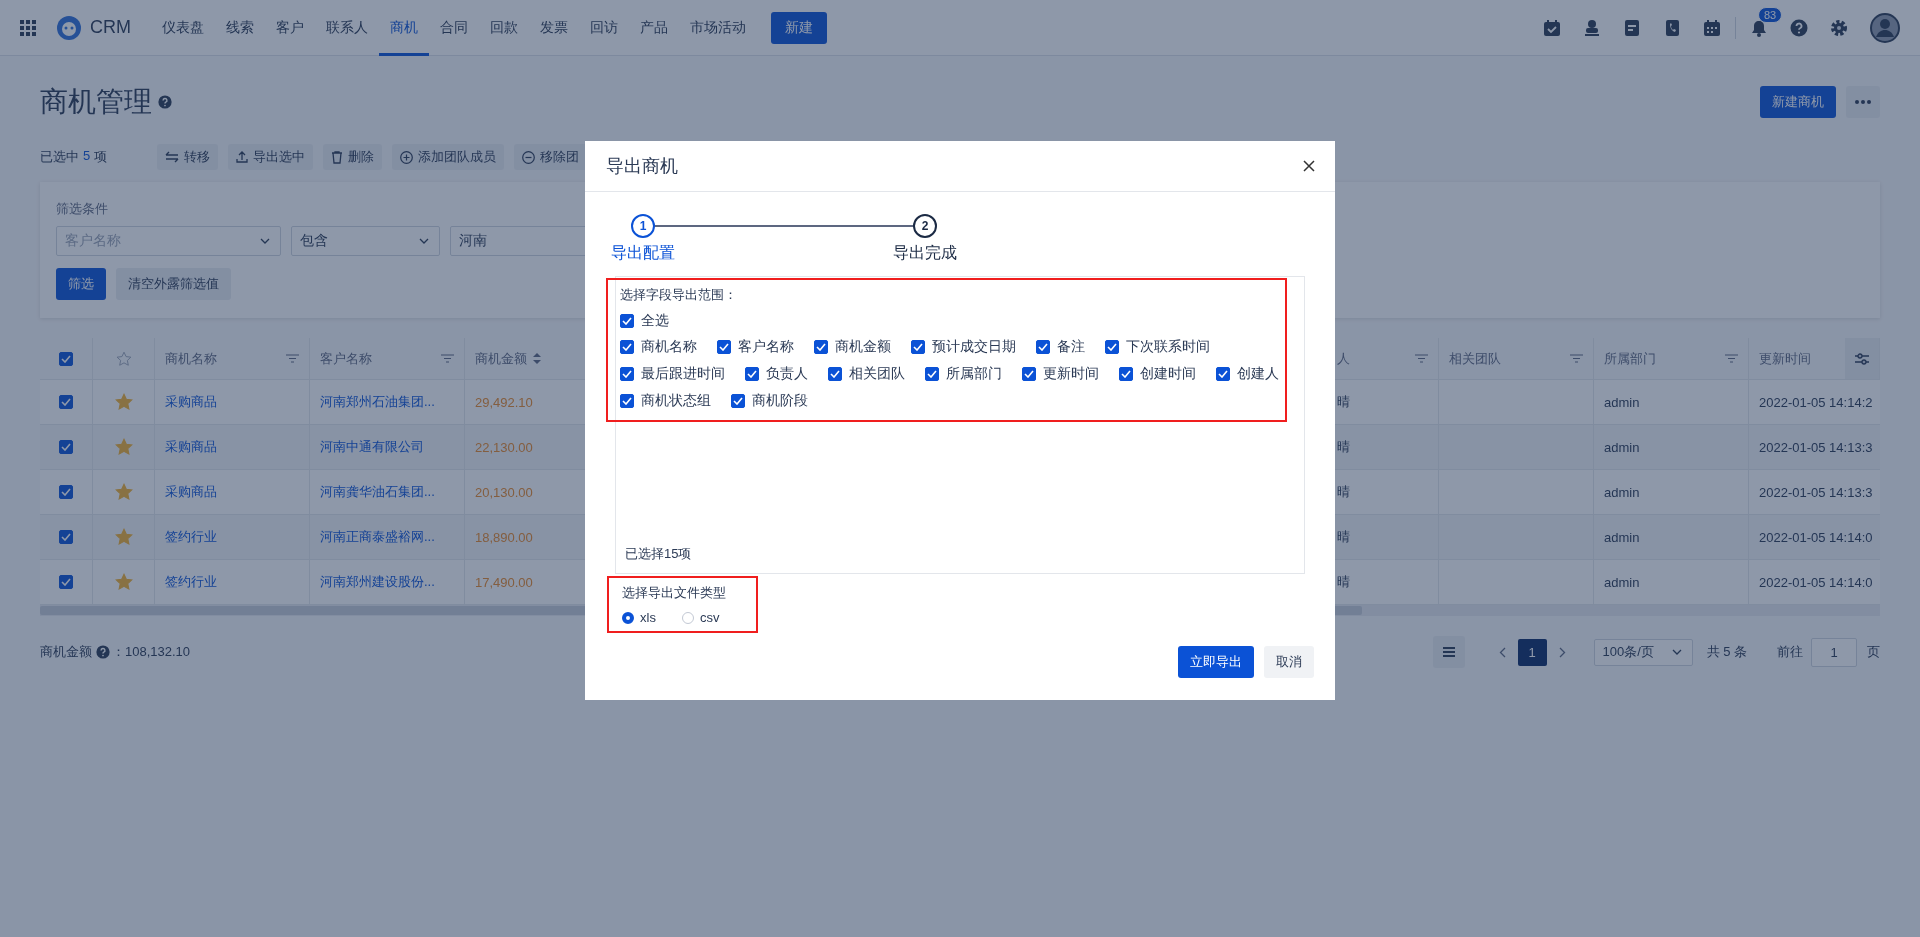  Describe the element at coordinates (1790, 652) in the screenshot. I see `goto-label: 前往` at that location.